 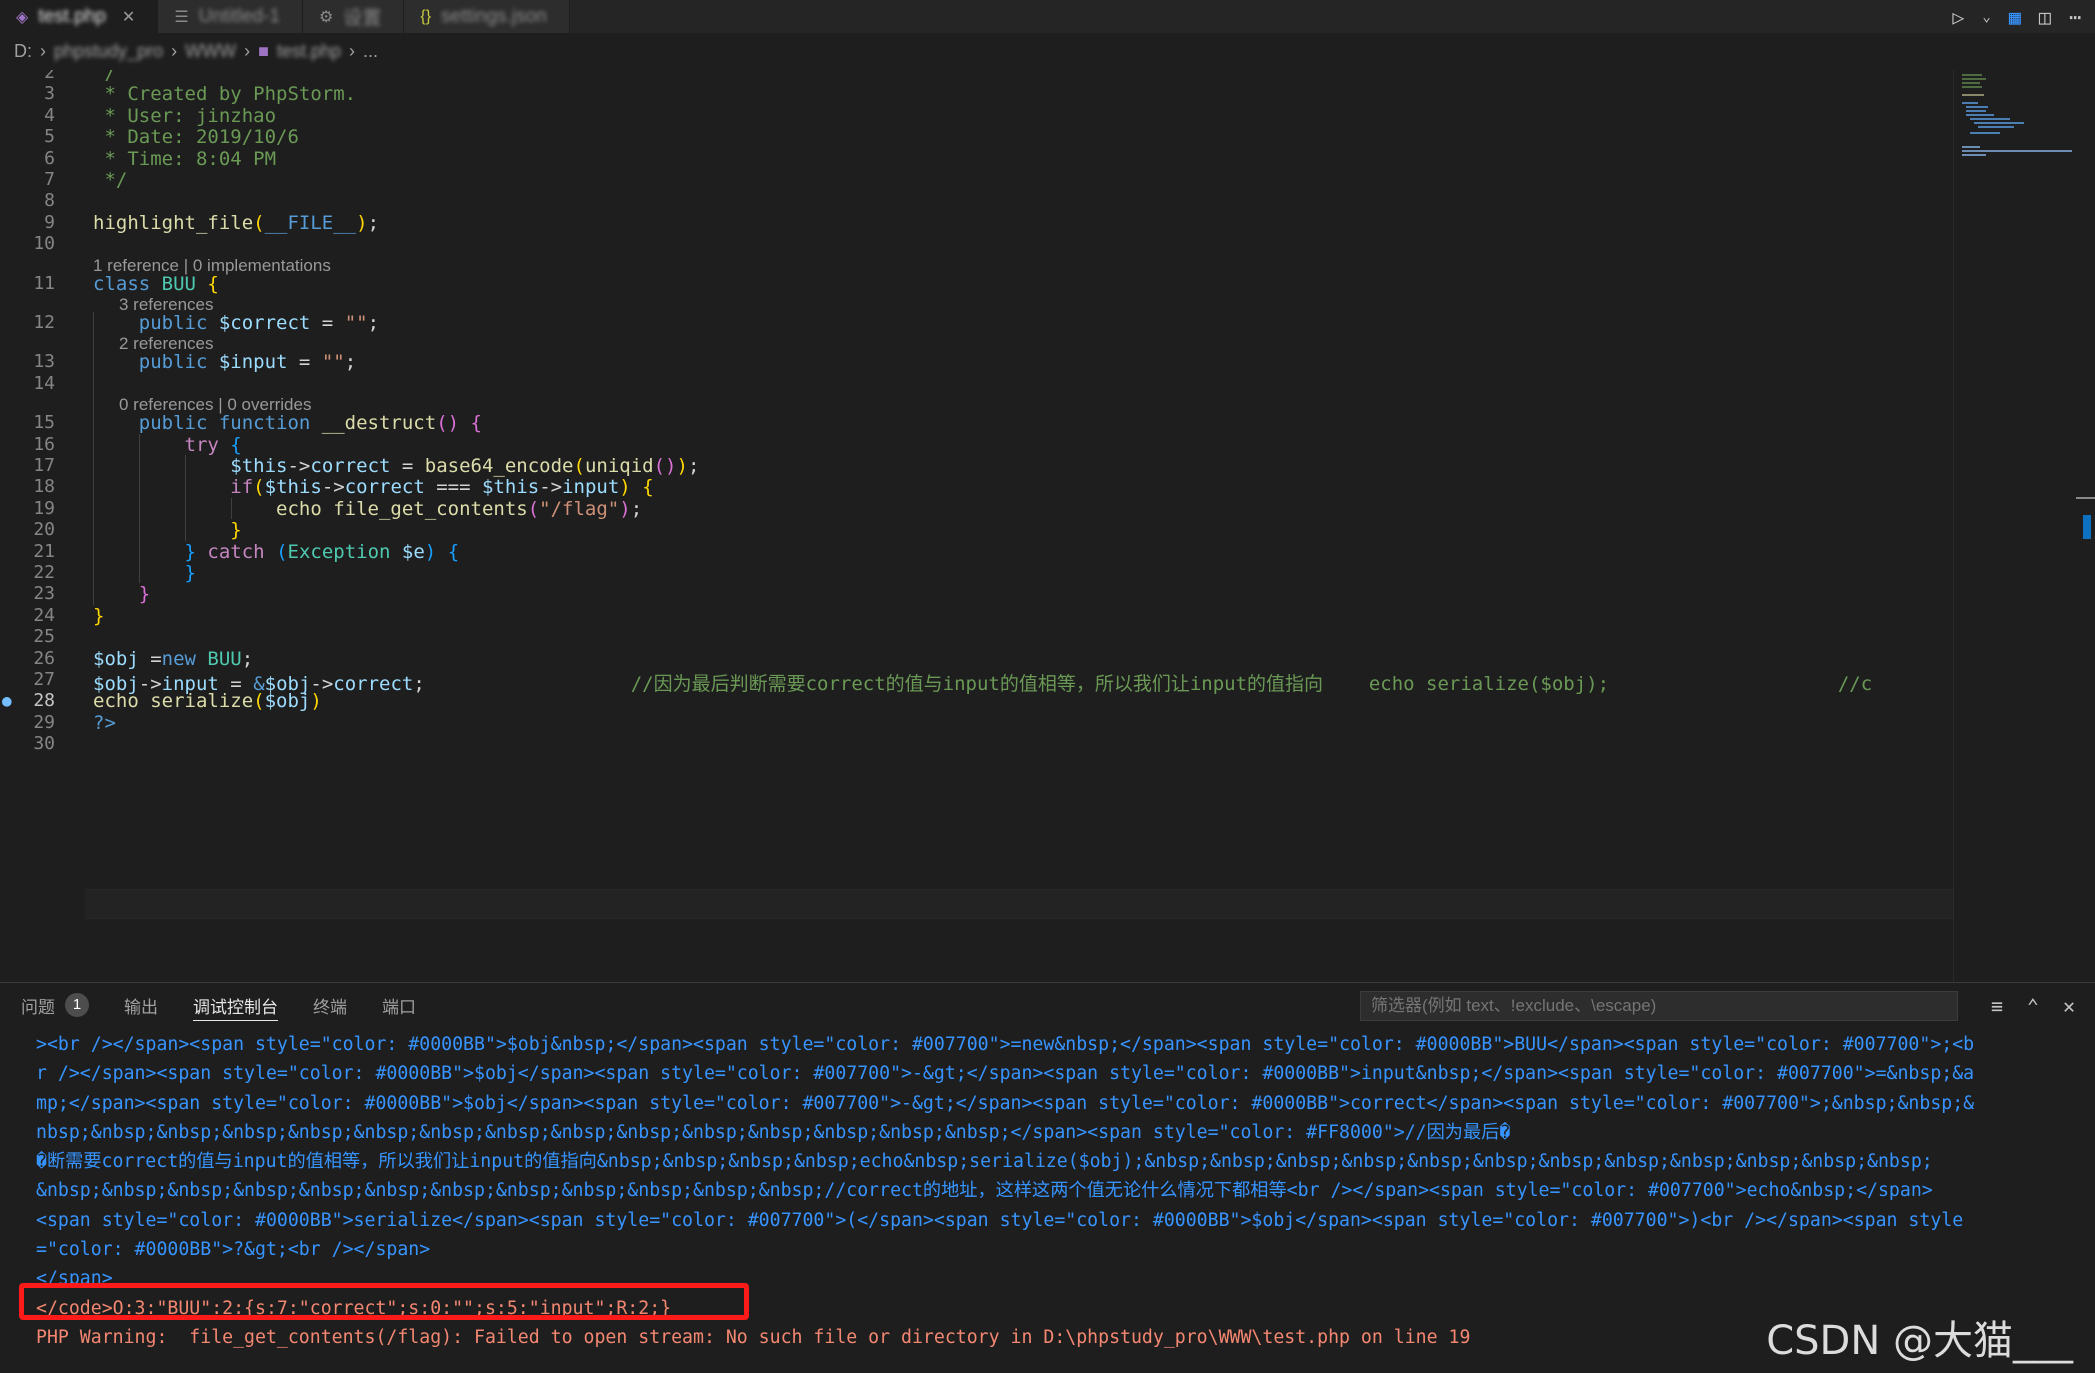 I want to click on preview-icon: ▦, so click(x=2015, y=17).